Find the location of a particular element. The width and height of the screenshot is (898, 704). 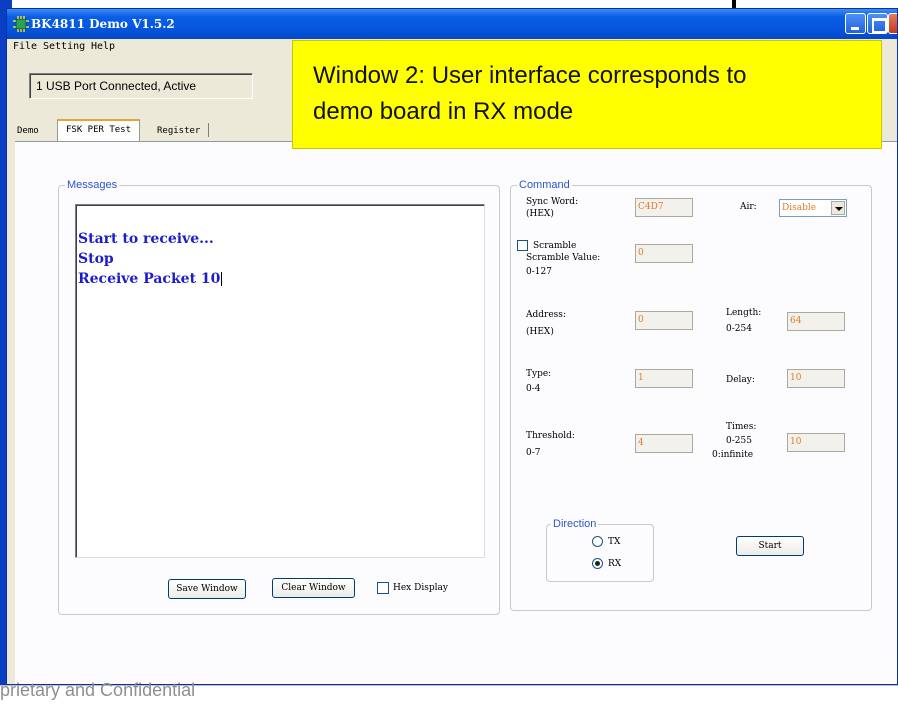

window-title: BK4811 Demo V1.5.2 is located at coordinates (103, 24).